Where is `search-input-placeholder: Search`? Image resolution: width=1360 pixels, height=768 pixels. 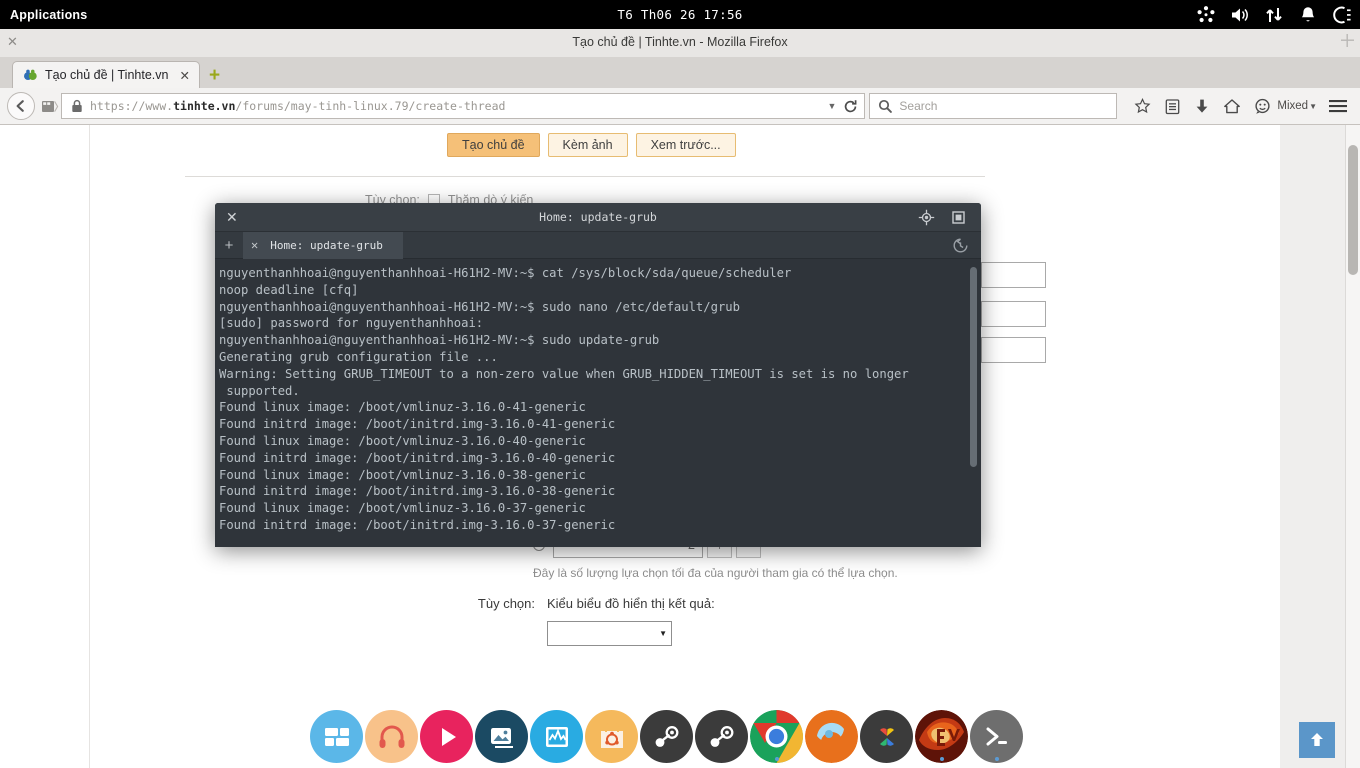
search-input-placeholder: Search is located at coordinates (918, 106).